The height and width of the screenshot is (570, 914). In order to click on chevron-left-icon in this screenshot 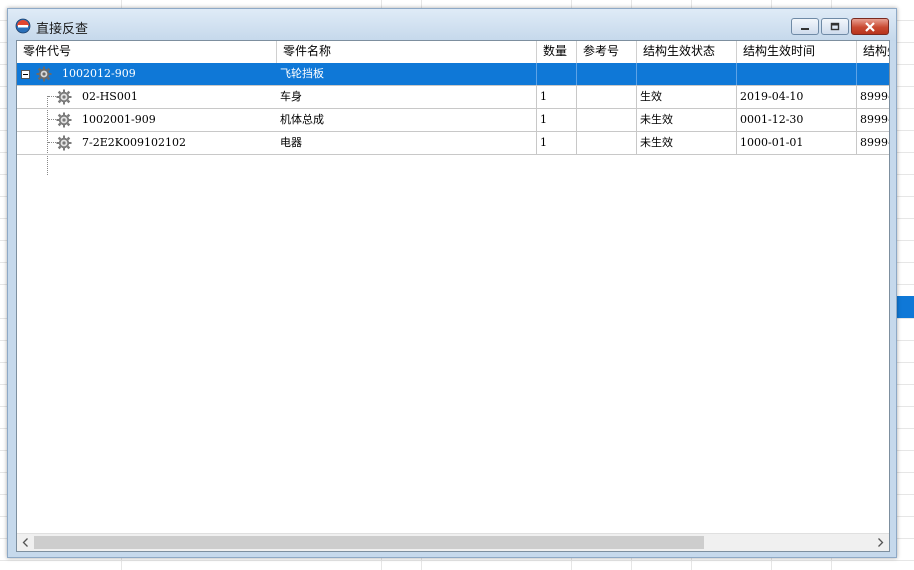, I will do `click(25, 542)`.